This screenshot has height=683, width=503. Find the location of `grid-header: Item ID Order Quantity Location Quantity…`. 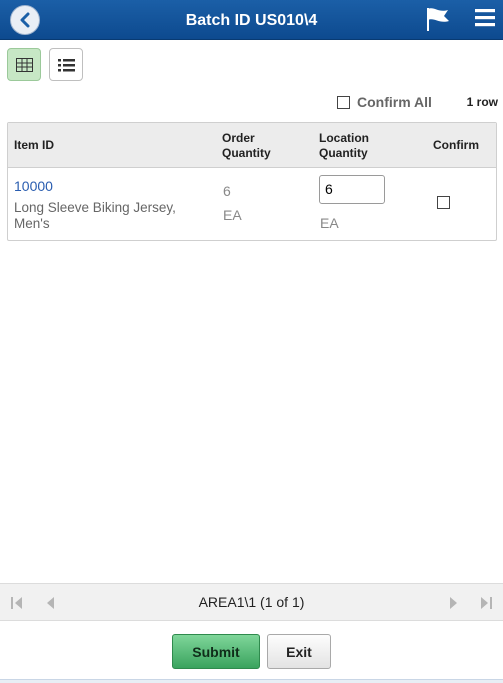

grid-header: Item ID Order Quantity Location Quantity… is located at coordinates (252, 145).